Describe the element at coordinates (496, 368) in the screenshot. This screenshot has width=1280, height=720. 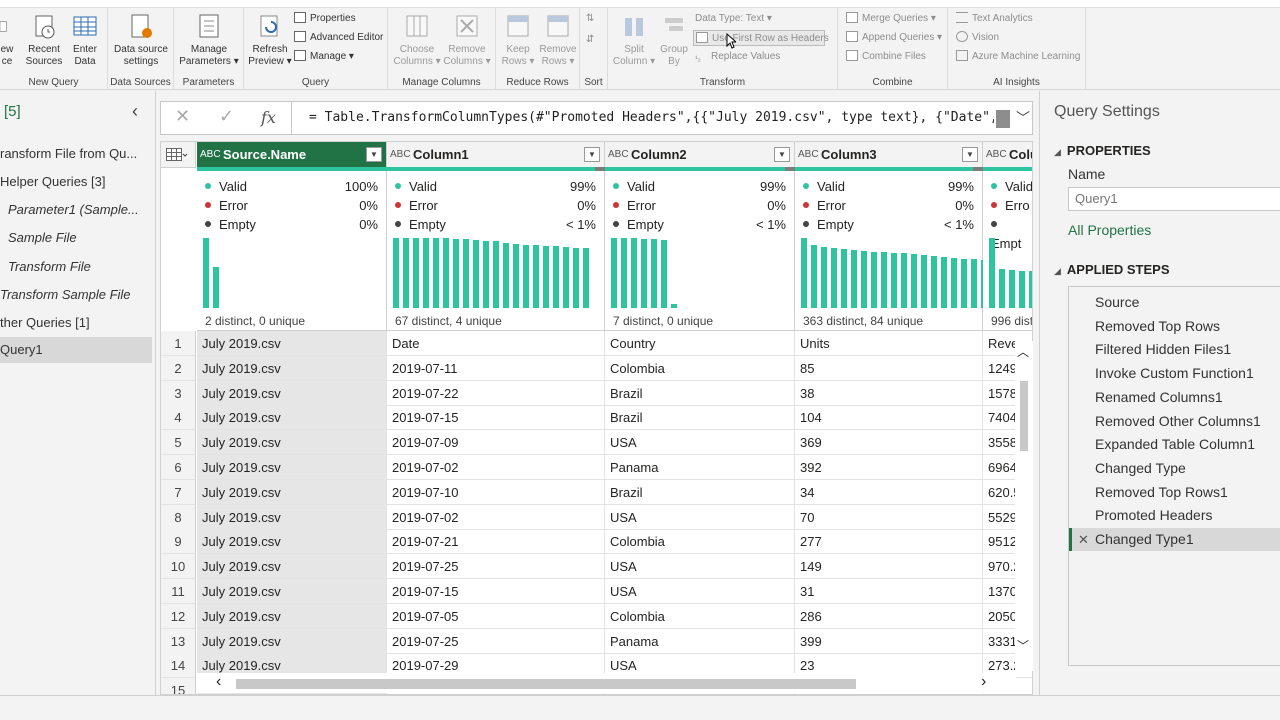
I see `table-cell: 2019-07-11` at that location.